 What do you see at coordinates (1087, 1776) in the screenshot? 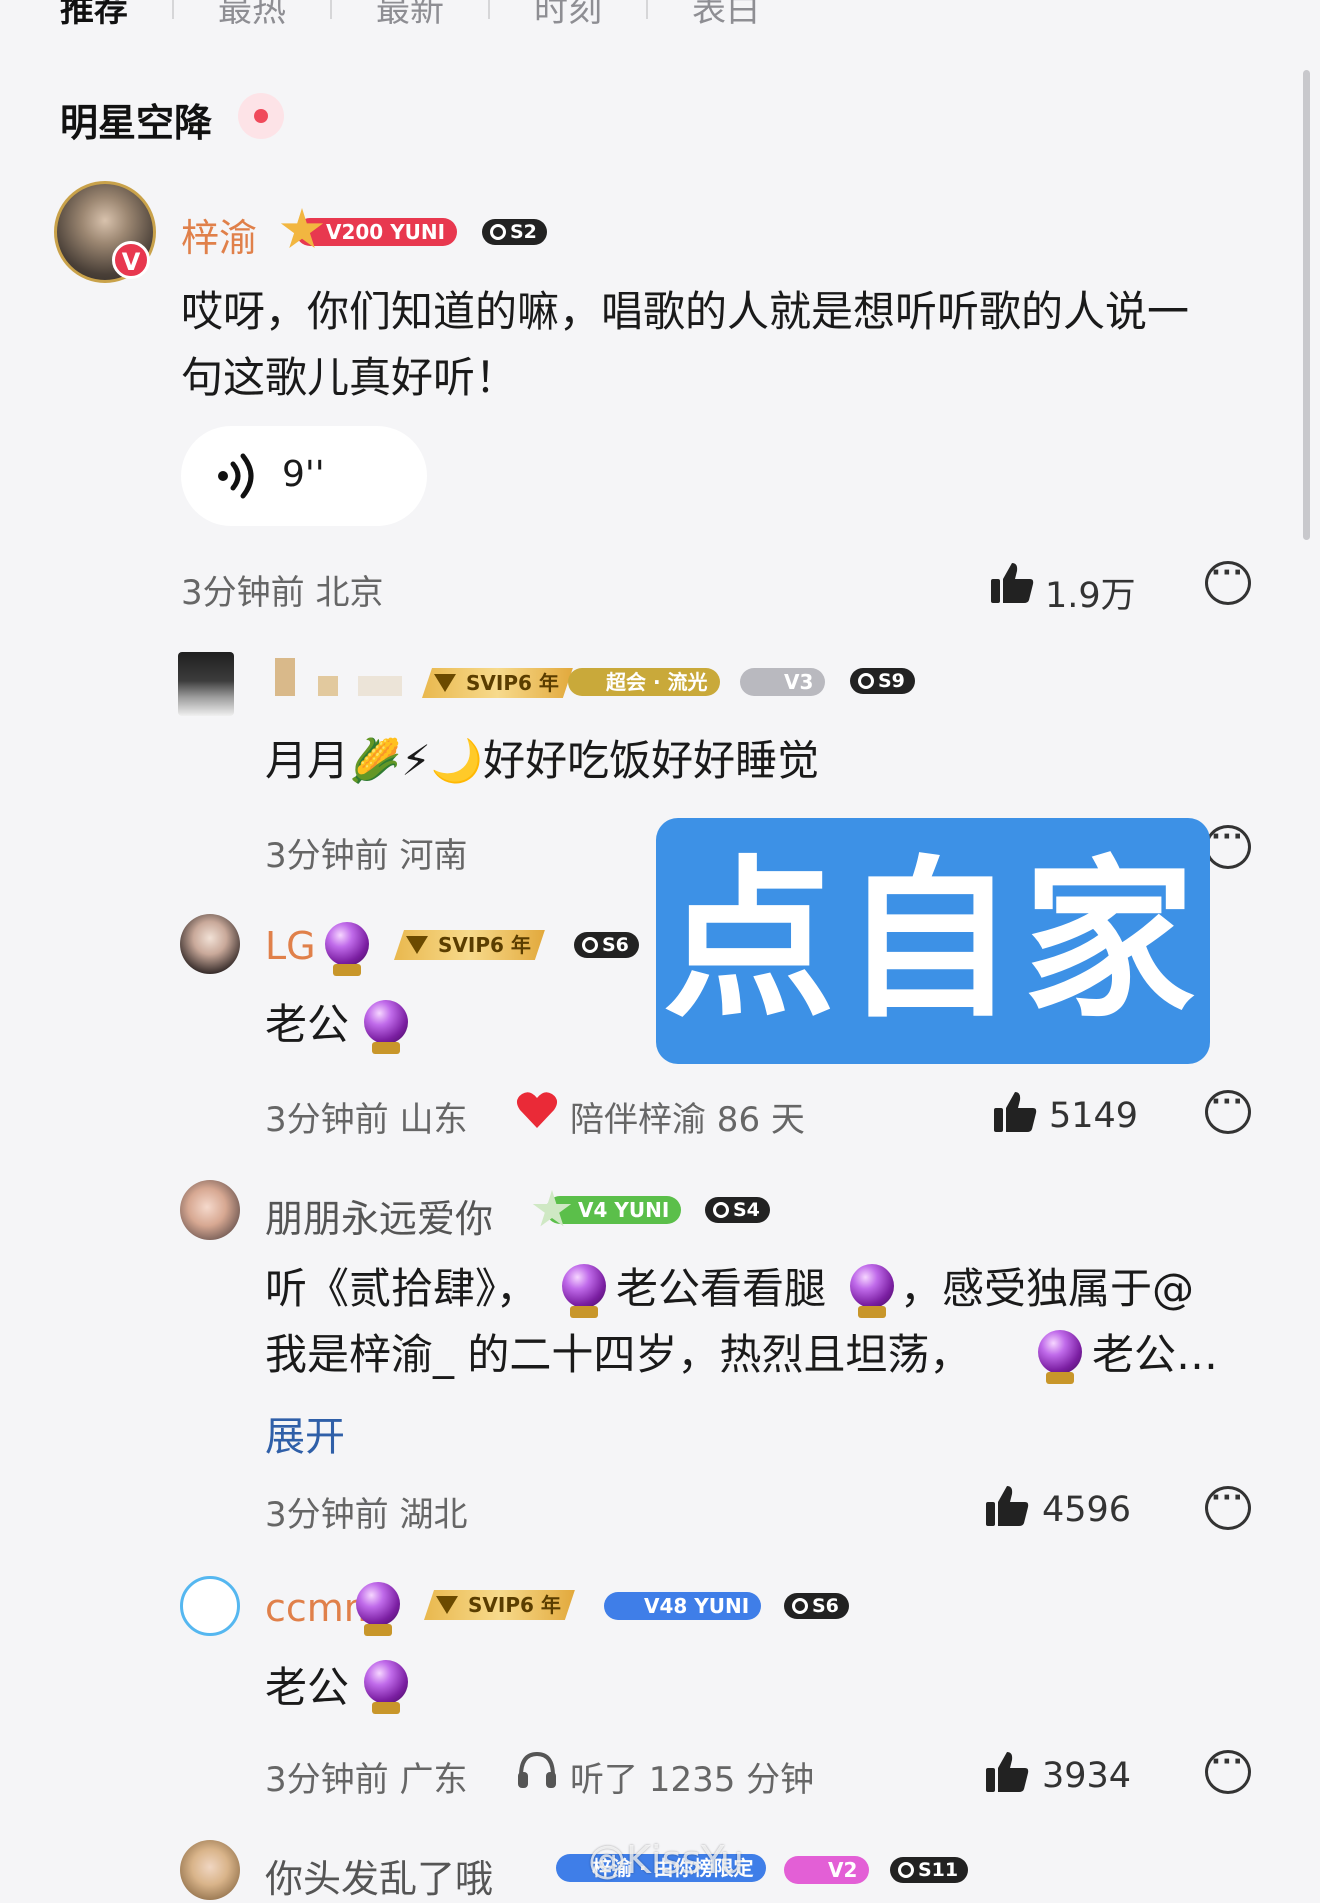
I see `like-count: 3934` at bounding box center [1087, 1776].